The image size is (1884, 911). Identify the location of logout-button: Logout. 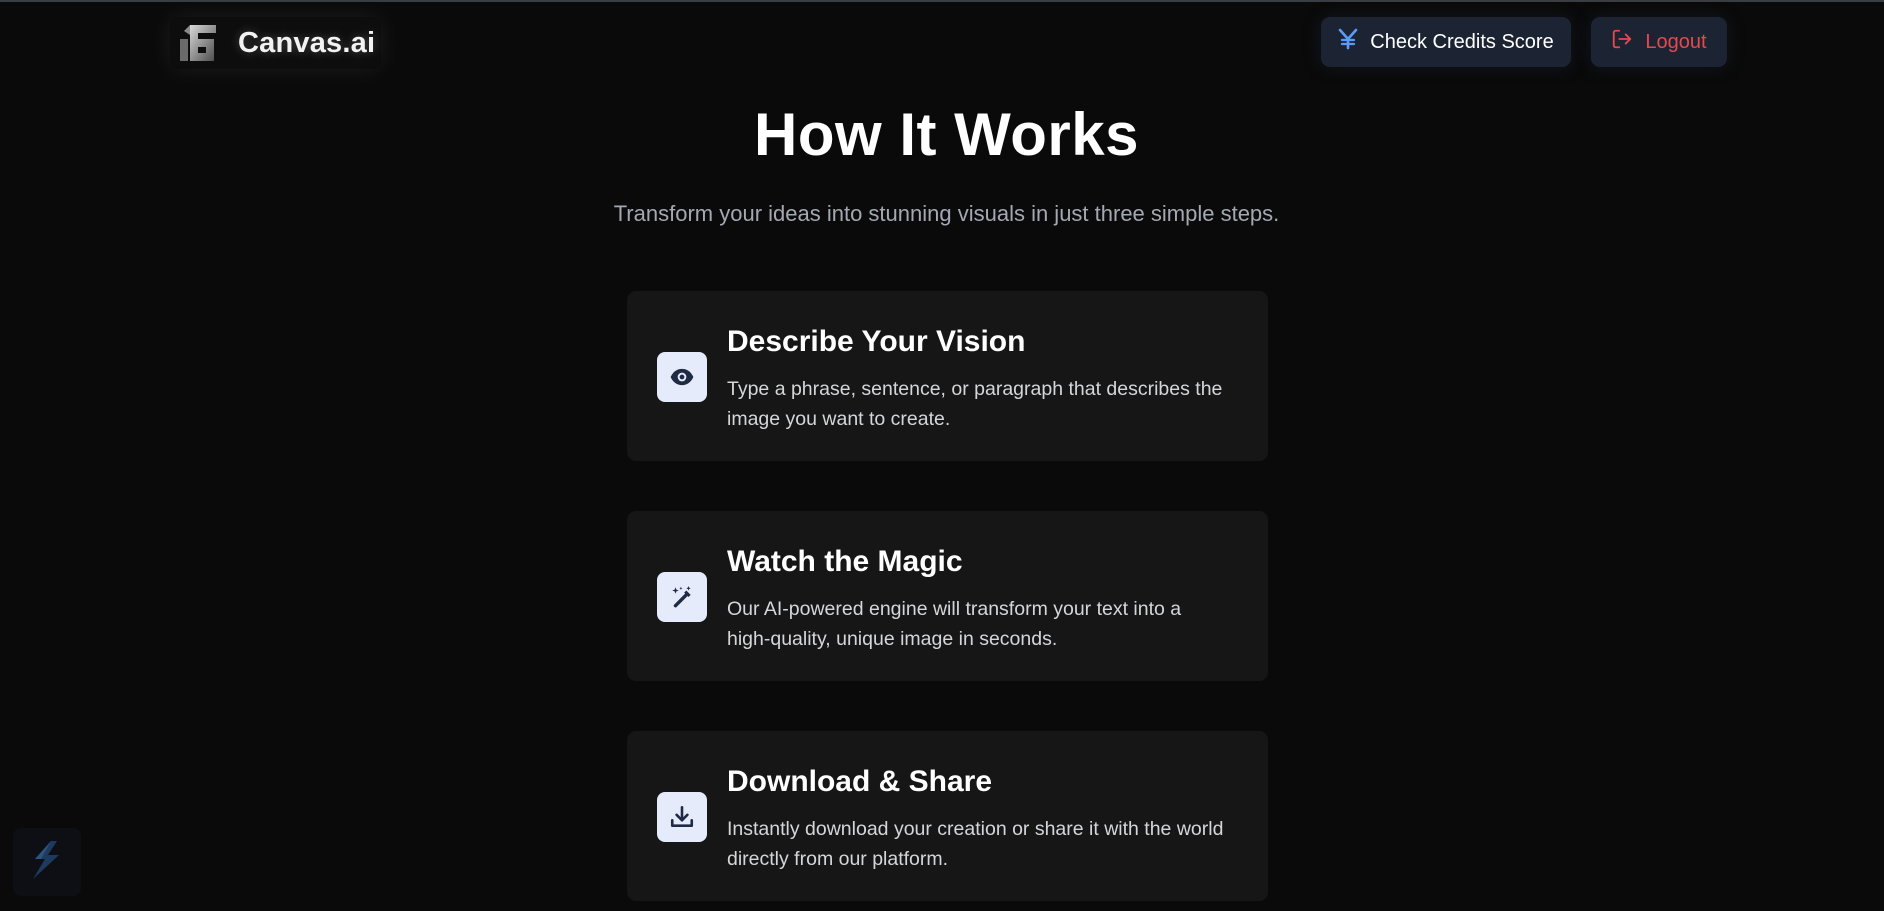
(1659, 42).